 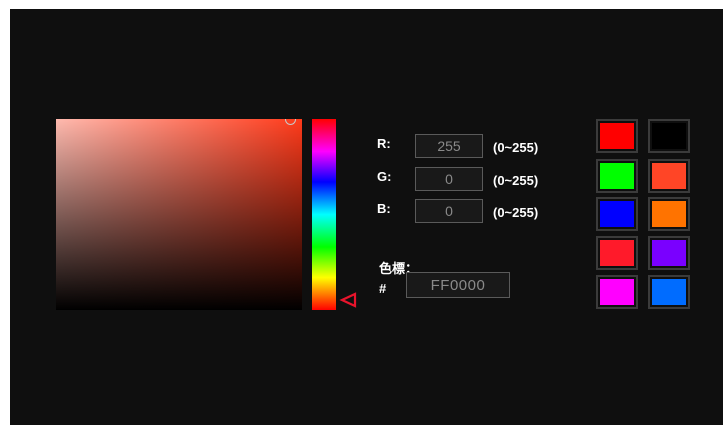 I want to click on swatch-red-fill, so click(x=617, y=136).